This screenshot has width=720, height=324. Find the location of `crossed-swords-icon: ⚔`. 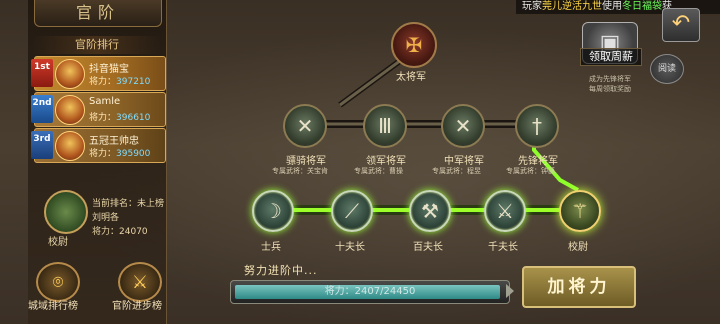

crossed-swords-icon: ⚔ is located at coordinates (140, 282).